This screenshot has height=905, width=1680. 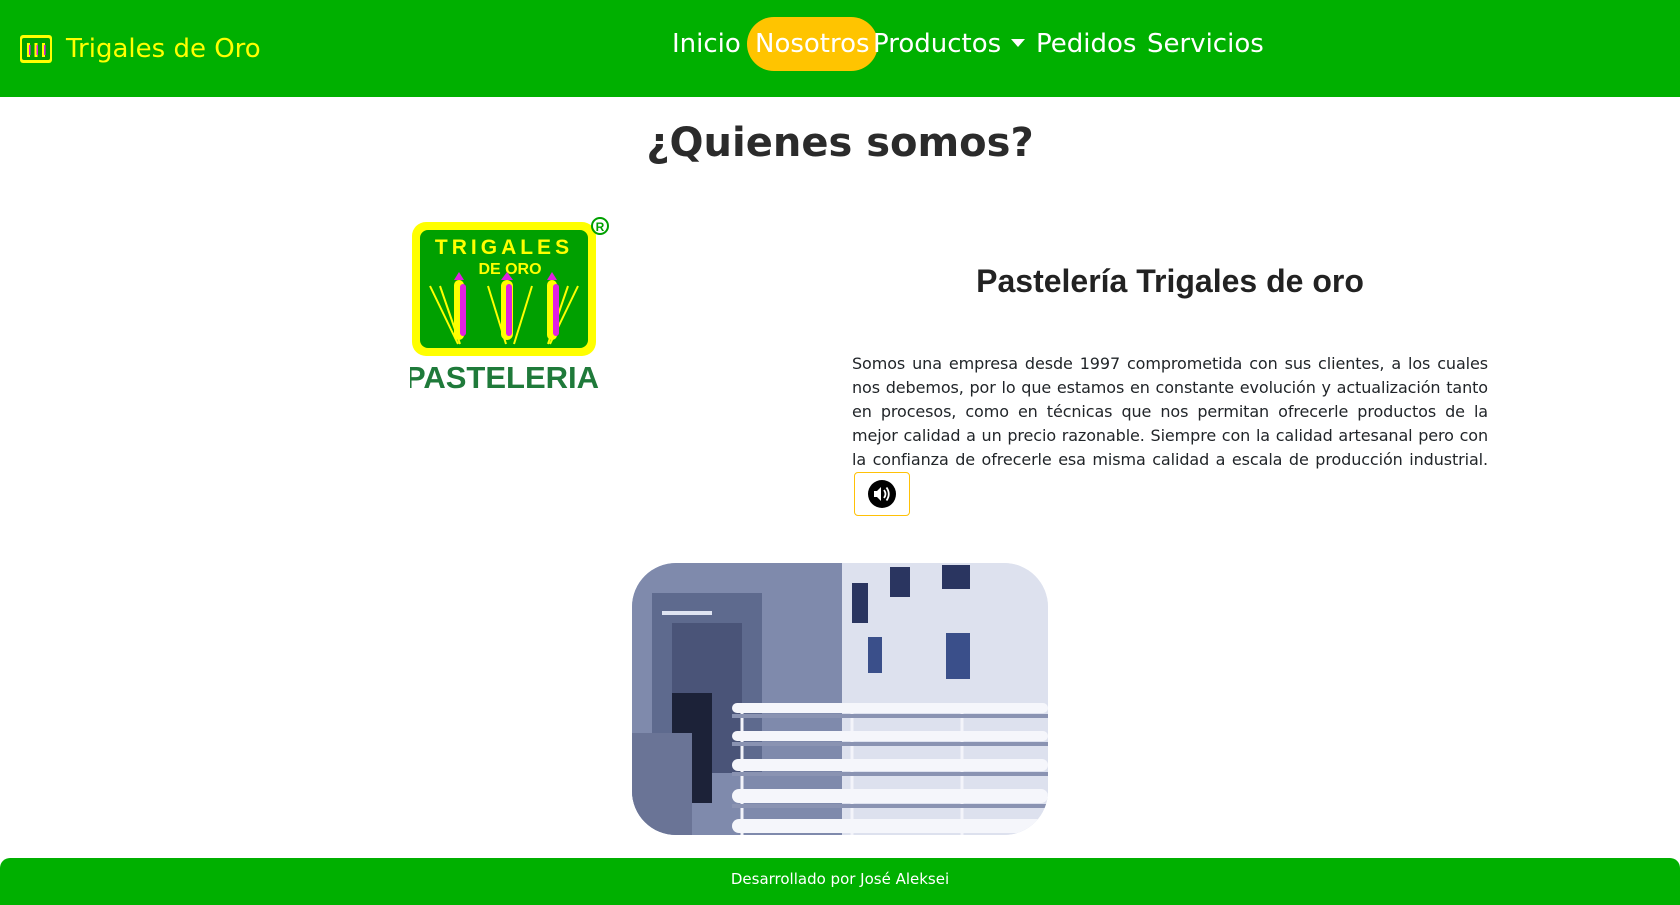 I want to click on nav-productos-label: Productos, so click(x=937, y=44).